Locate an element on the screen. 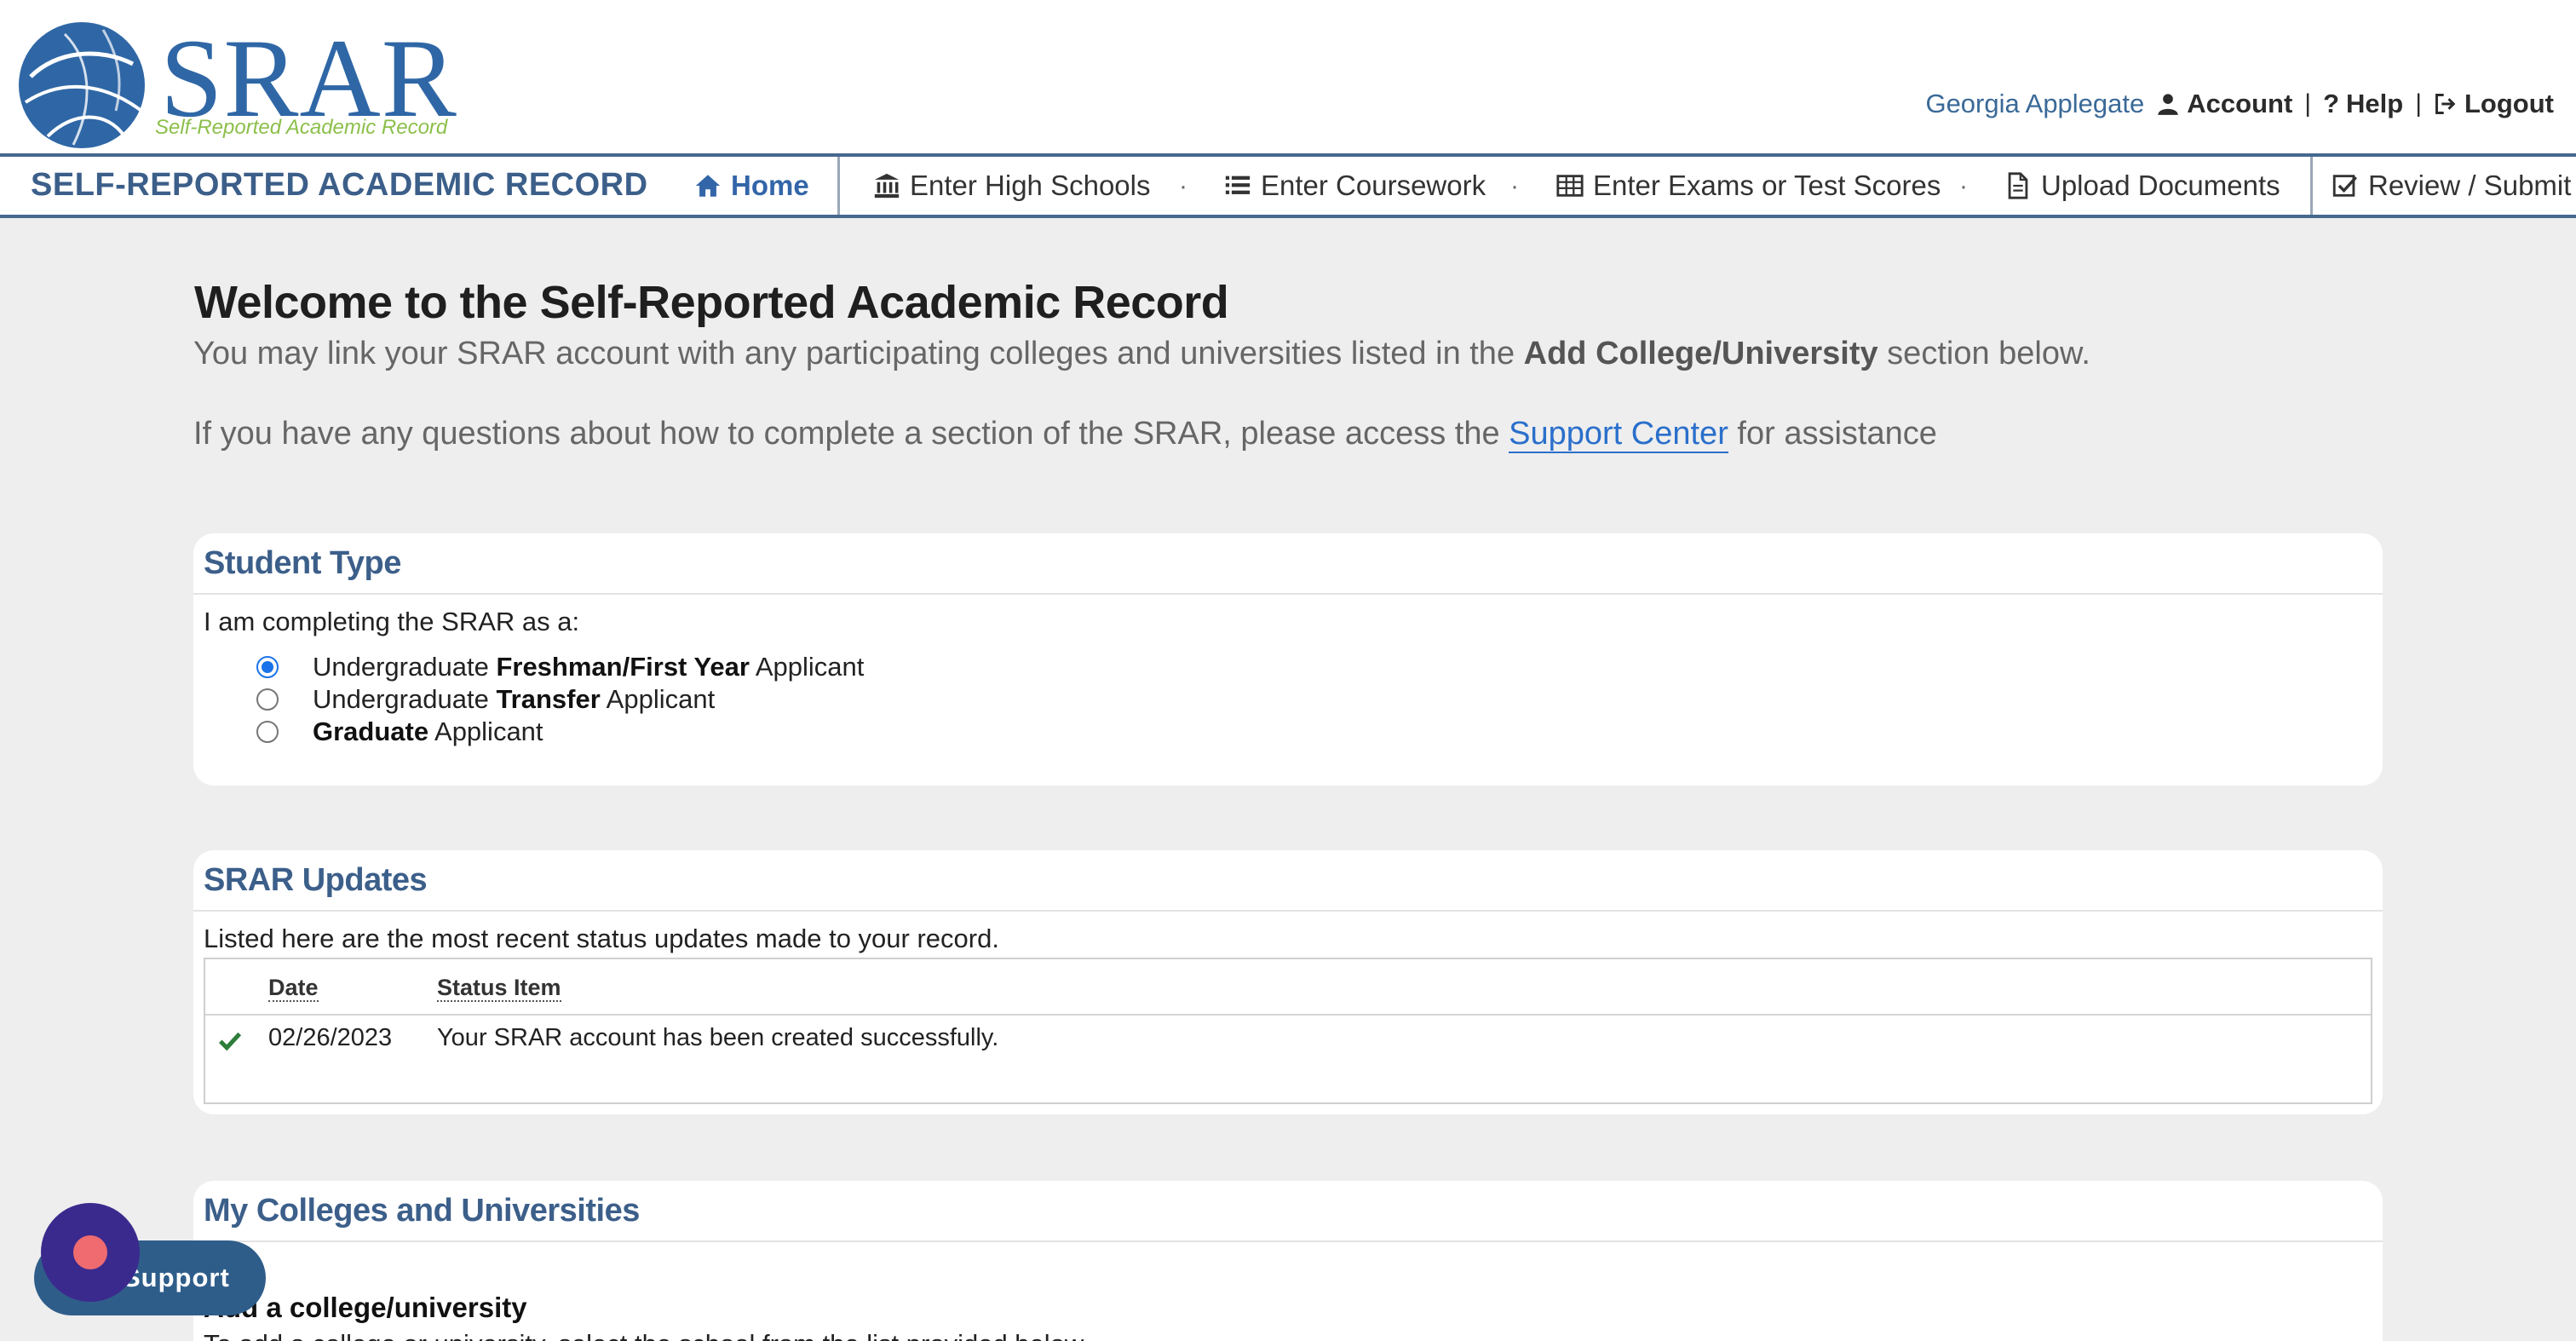  nav-review-submit-label: Review / Submit is located at coordinates (2470, 186).